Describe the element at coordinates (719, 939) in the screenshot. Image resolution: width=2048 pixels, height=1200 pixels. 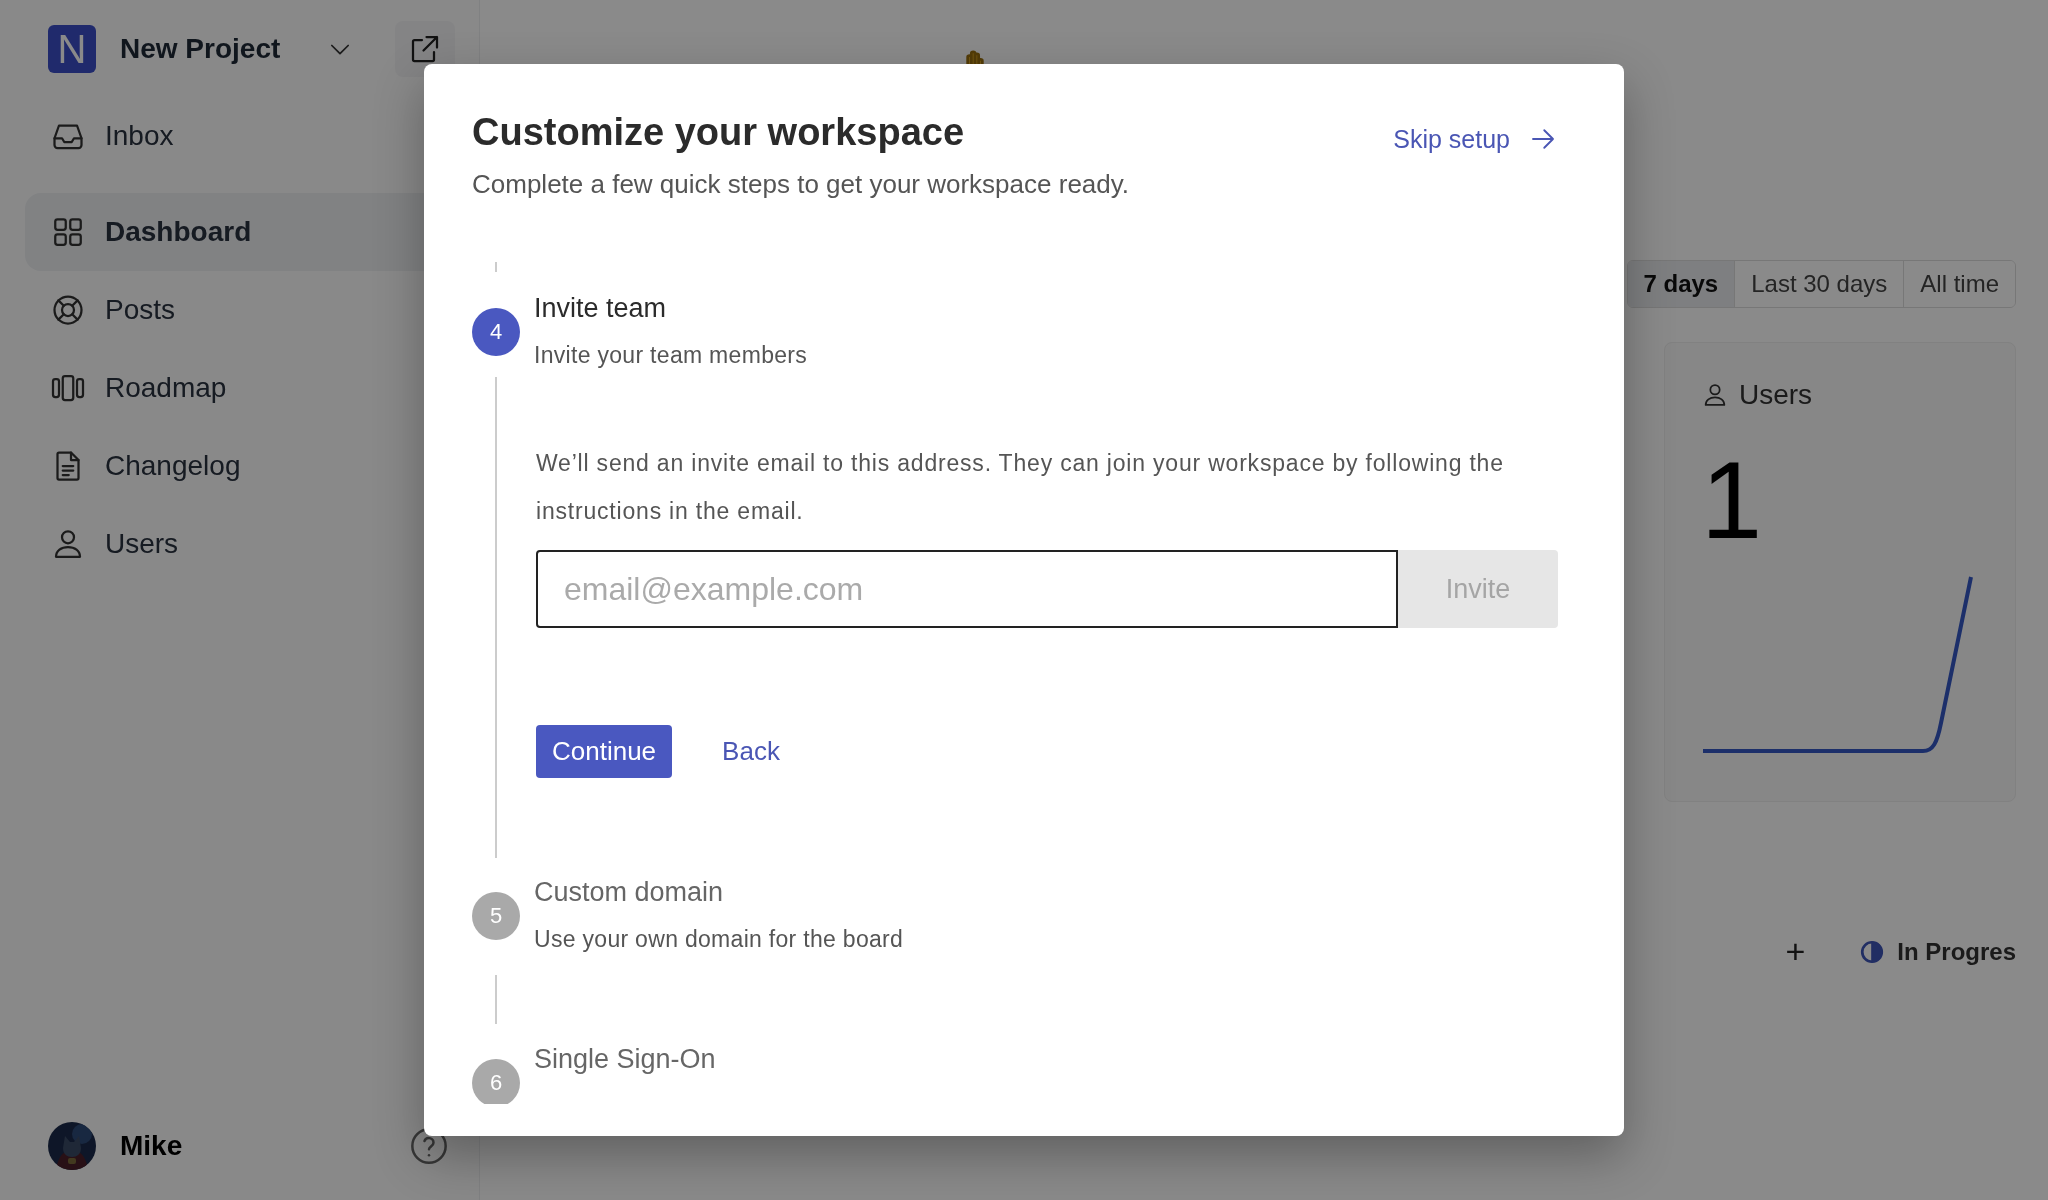
I see `step-description: Use your own domain for the board` at that location.